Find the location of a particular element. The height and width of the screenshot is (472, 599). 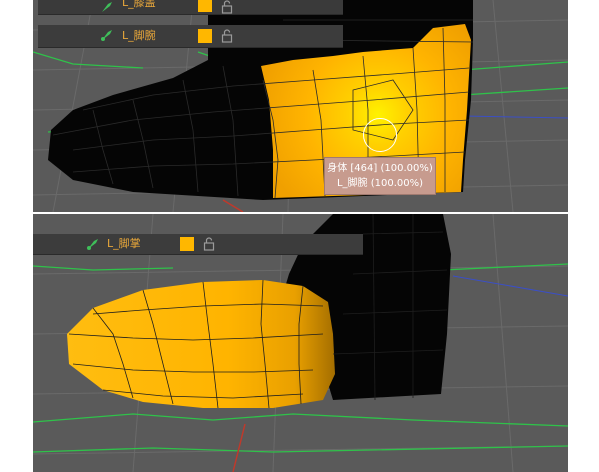

weight-row-l-ankle: L_脚腕 is located at coordinates (190, 36).